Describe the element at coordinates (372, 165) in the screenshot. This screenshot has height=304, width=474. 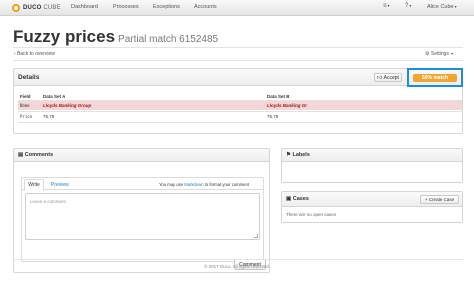
I see `labels-panel: ⚑ Labels` at that location.